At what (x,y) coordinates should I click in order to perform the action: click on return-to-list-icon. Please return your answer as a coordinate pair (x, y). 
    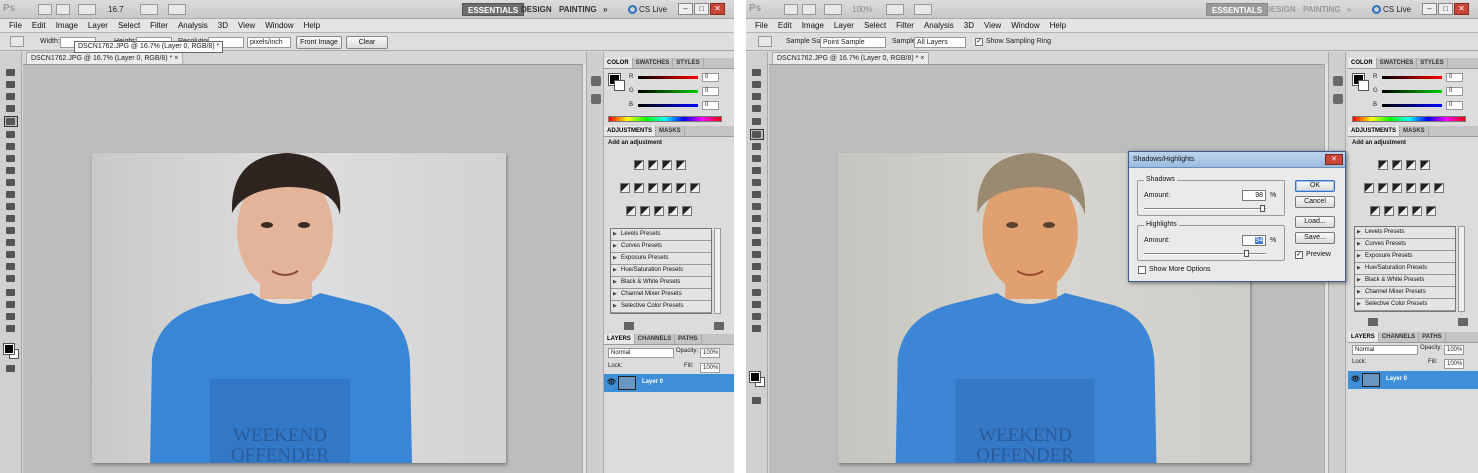
    Looking at the image, I should click on (629, 326).